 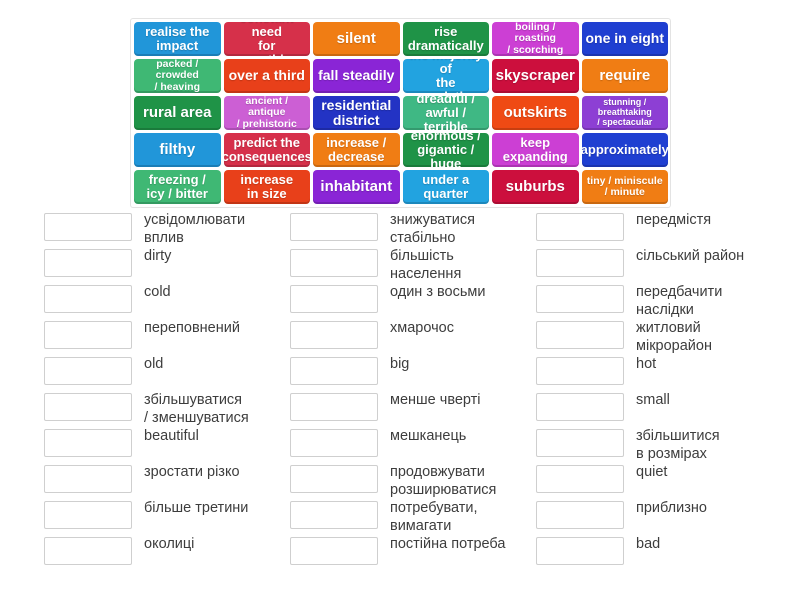 What do you see at coordinates (177, 76) in the screenshot?
I see `word-tile: packed / crowded / heaving` at bounding box center [177, 76].